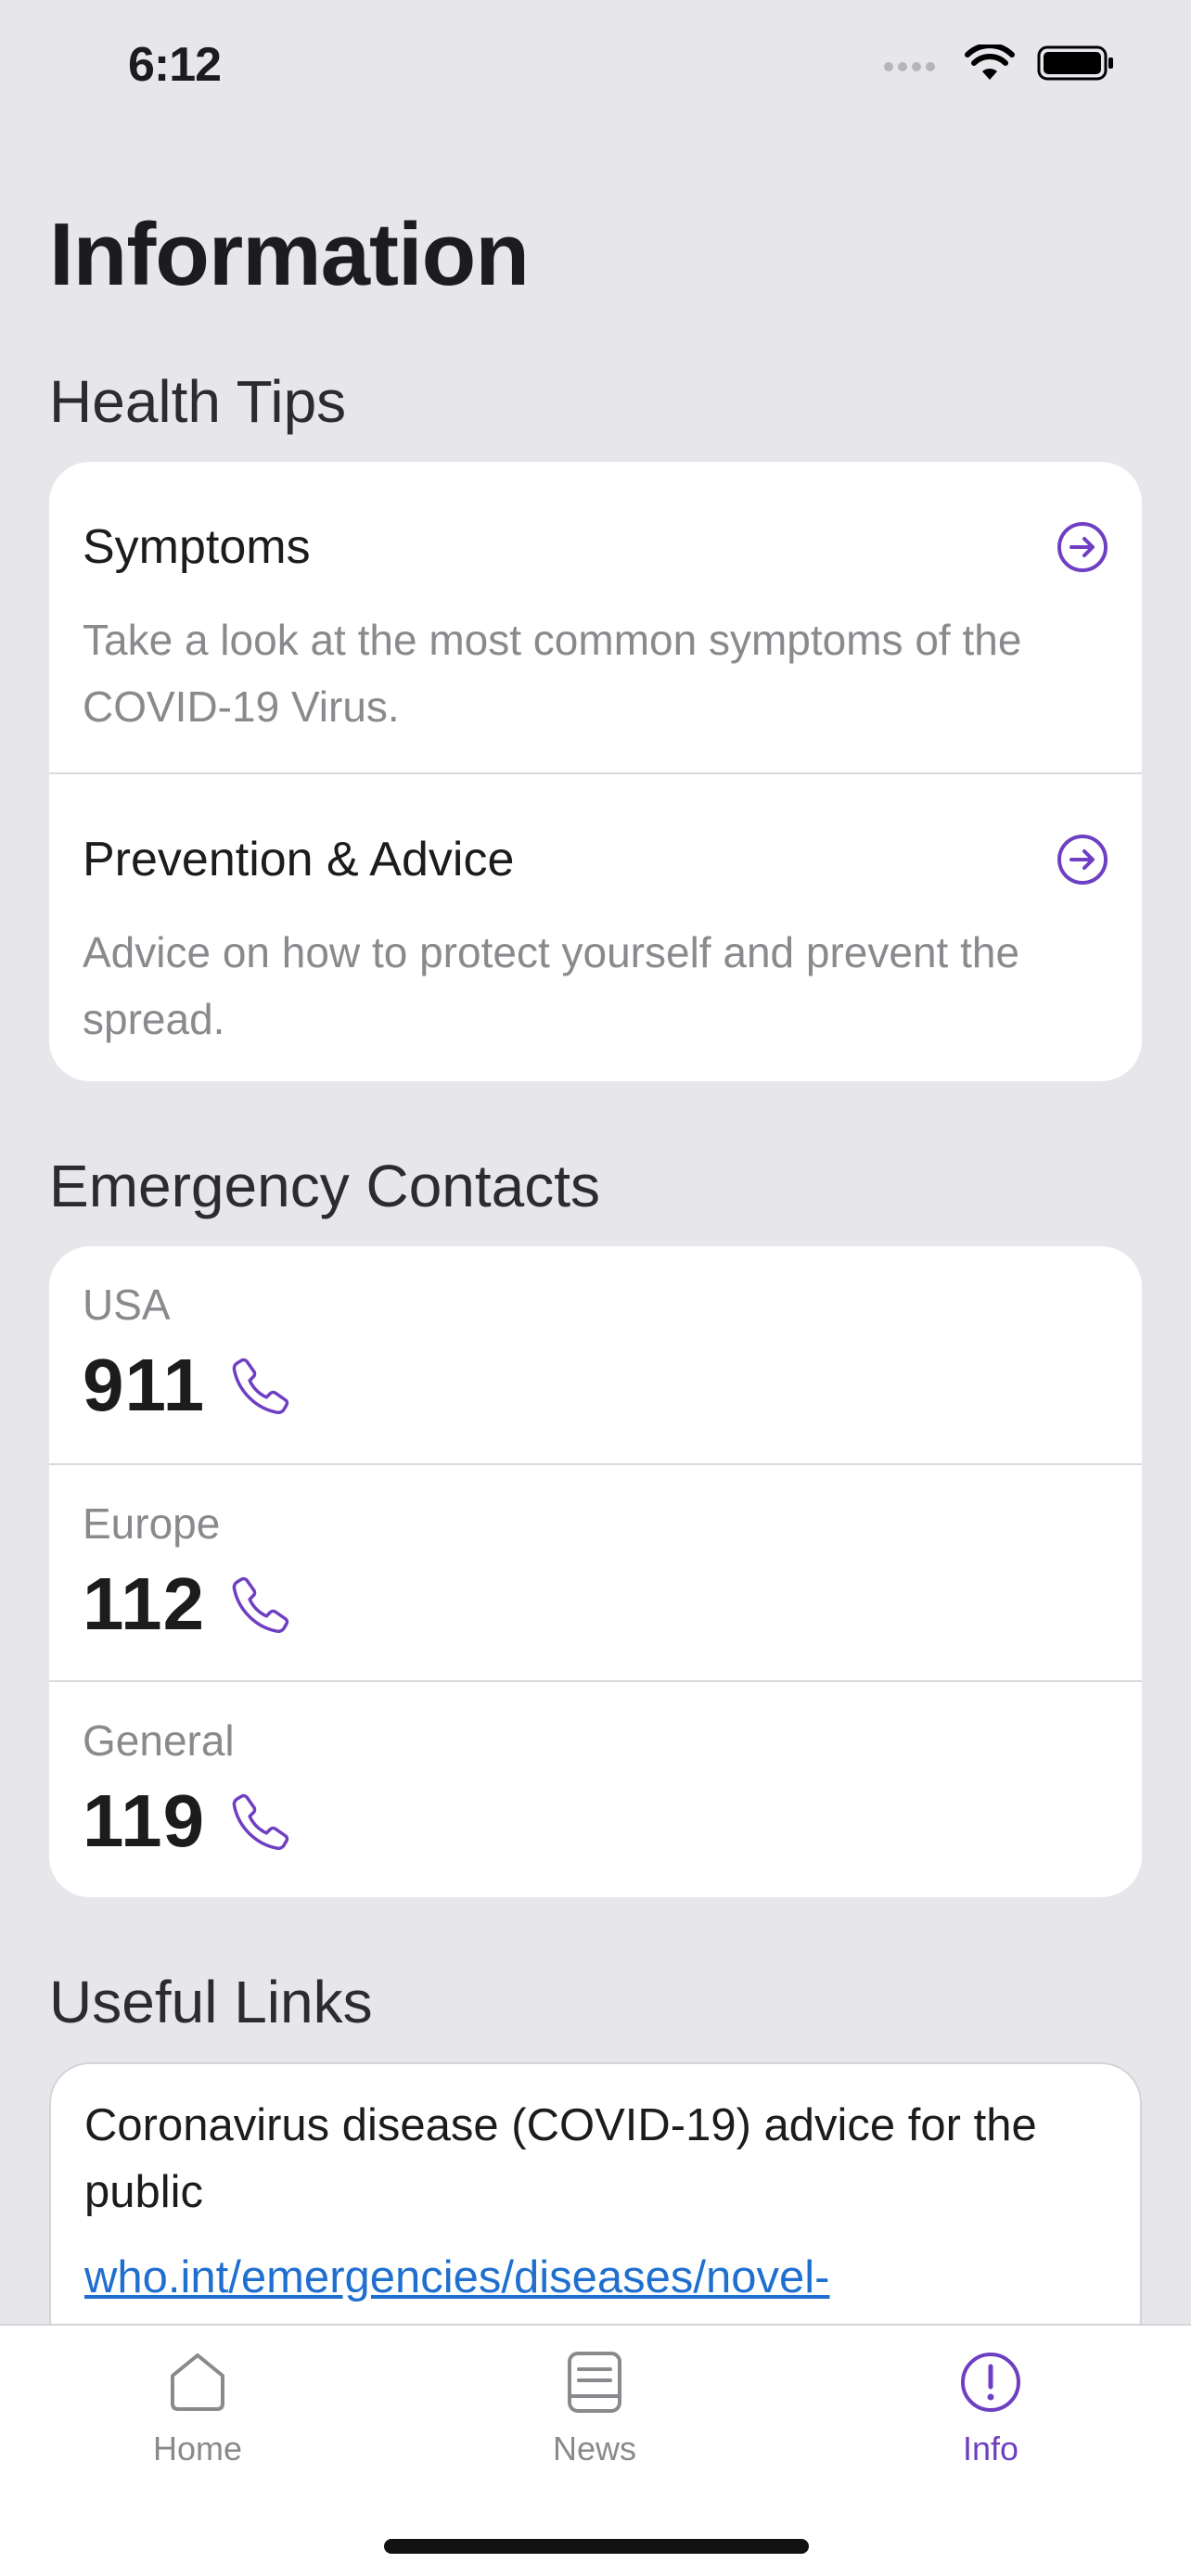 The height and width of the screenshot is (2576, 1191). I want to click on emergency-contacts-heading: Emergency Contacts, so click(325, 1186).